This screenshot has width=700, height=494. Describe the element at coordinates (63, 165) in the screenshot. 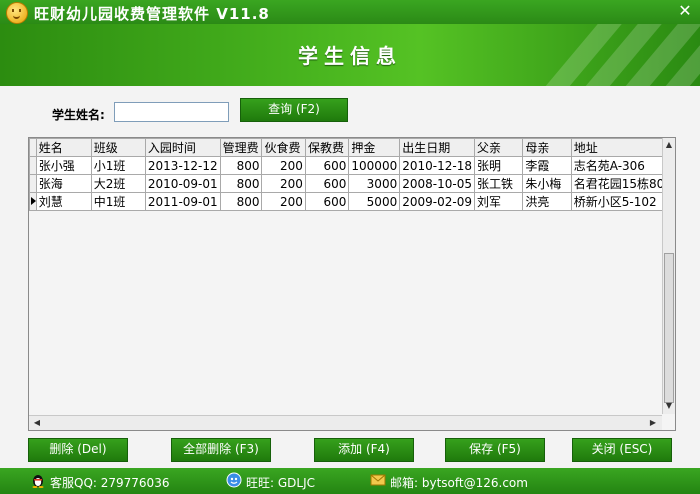

I see `table-cell: 张小强` at that location.